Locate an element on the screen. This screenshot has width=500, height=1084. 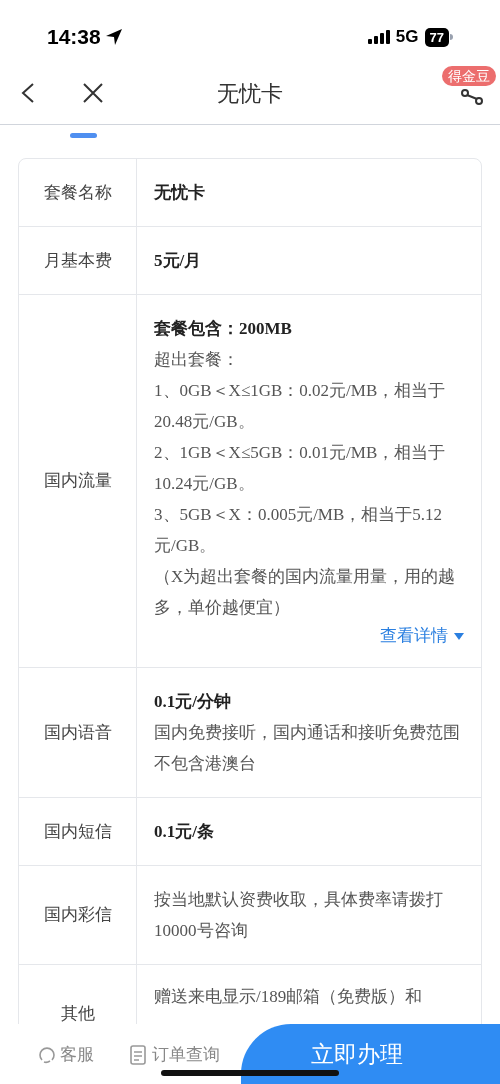
value-text: 0.1元/分钟 is located at coordinates (193, 702).